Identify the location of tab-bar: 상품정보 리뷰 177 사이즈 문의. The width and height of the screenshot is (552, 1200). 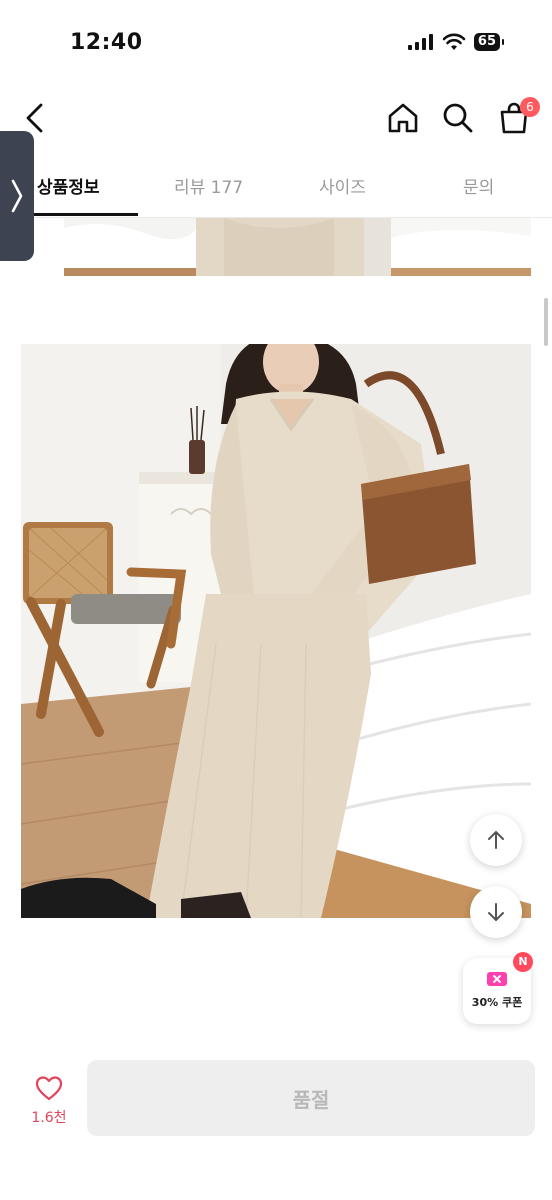
(276, 190).